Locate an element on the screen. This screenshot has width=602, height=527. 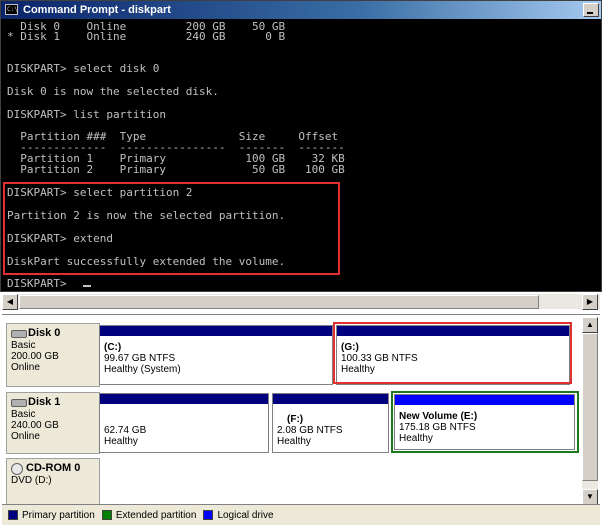
scroll-left-button: ◀ is located at coordinates (10, 302).